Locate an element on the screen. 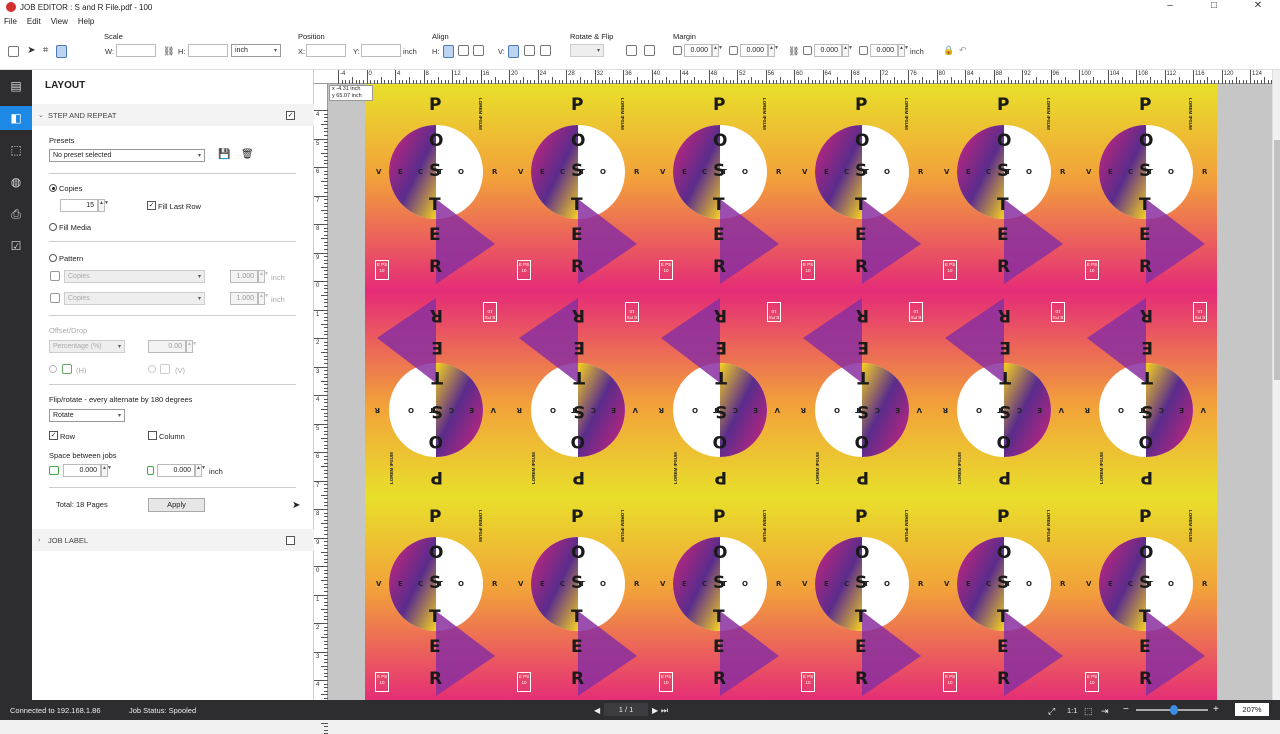  margin-left-spinner: ▲▼ is located at coordinates (847, 50).